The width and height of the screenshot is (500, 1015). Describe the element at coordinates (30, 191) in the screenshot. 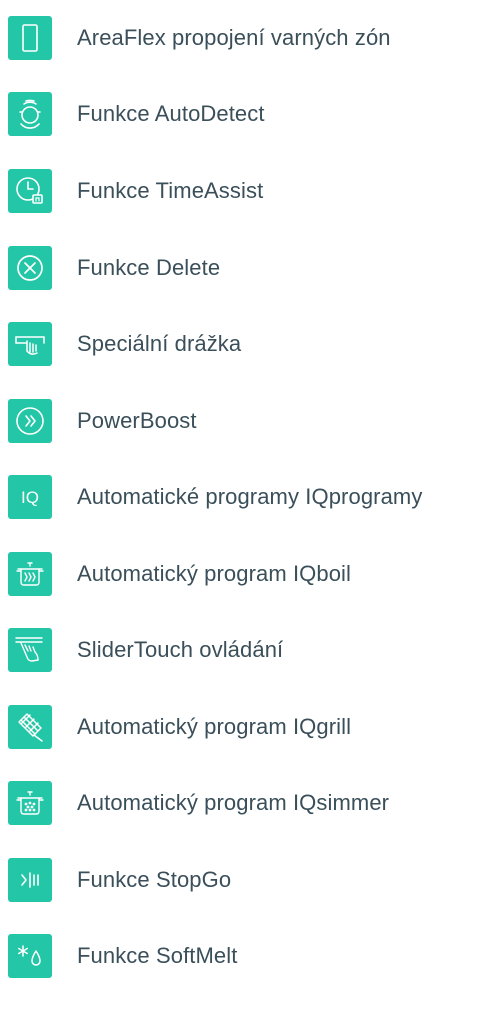

I see `timeassist-icon` at that location.